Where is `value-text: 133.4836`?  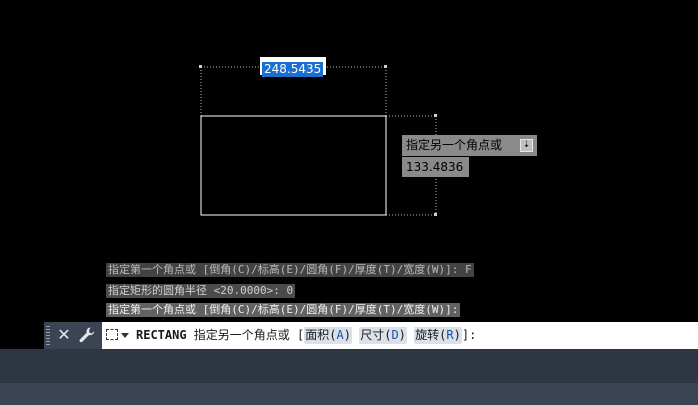 value-text: 133.4836 is located at coordinates (435, 167).